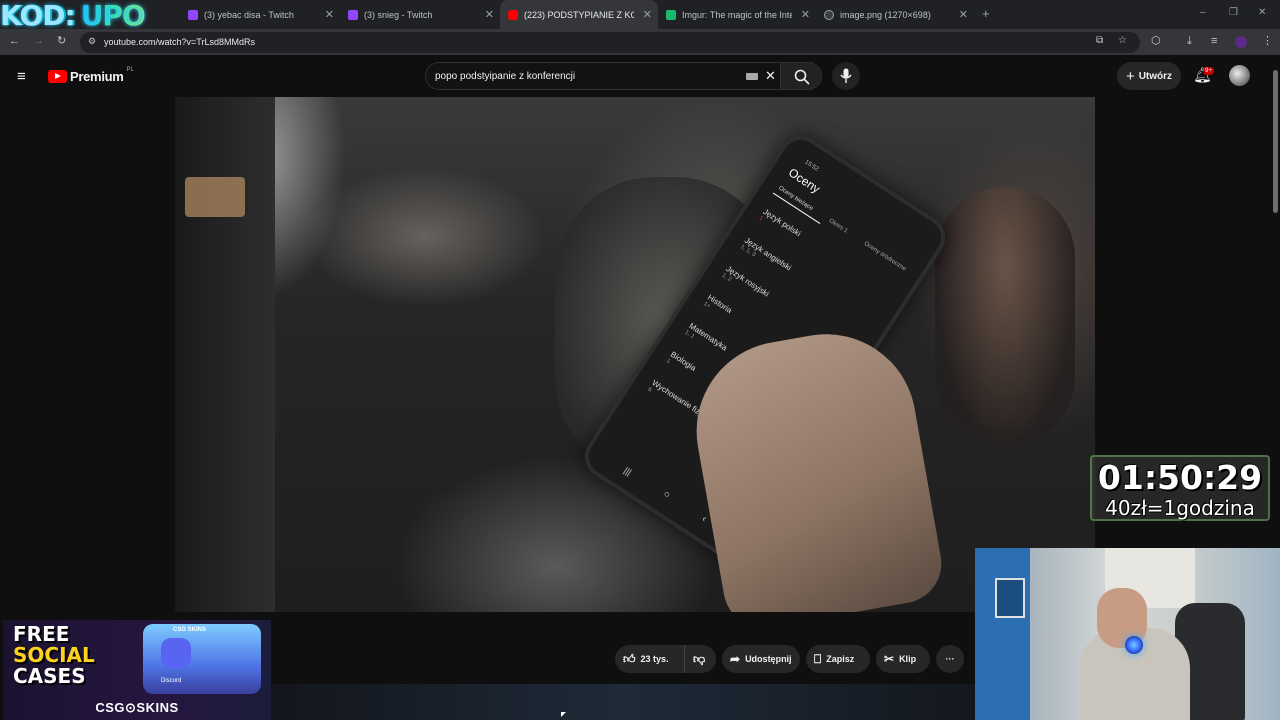 The image size is (1280, 720). I want to click on ad-line-2: SOCIAL, so click(54, 655).